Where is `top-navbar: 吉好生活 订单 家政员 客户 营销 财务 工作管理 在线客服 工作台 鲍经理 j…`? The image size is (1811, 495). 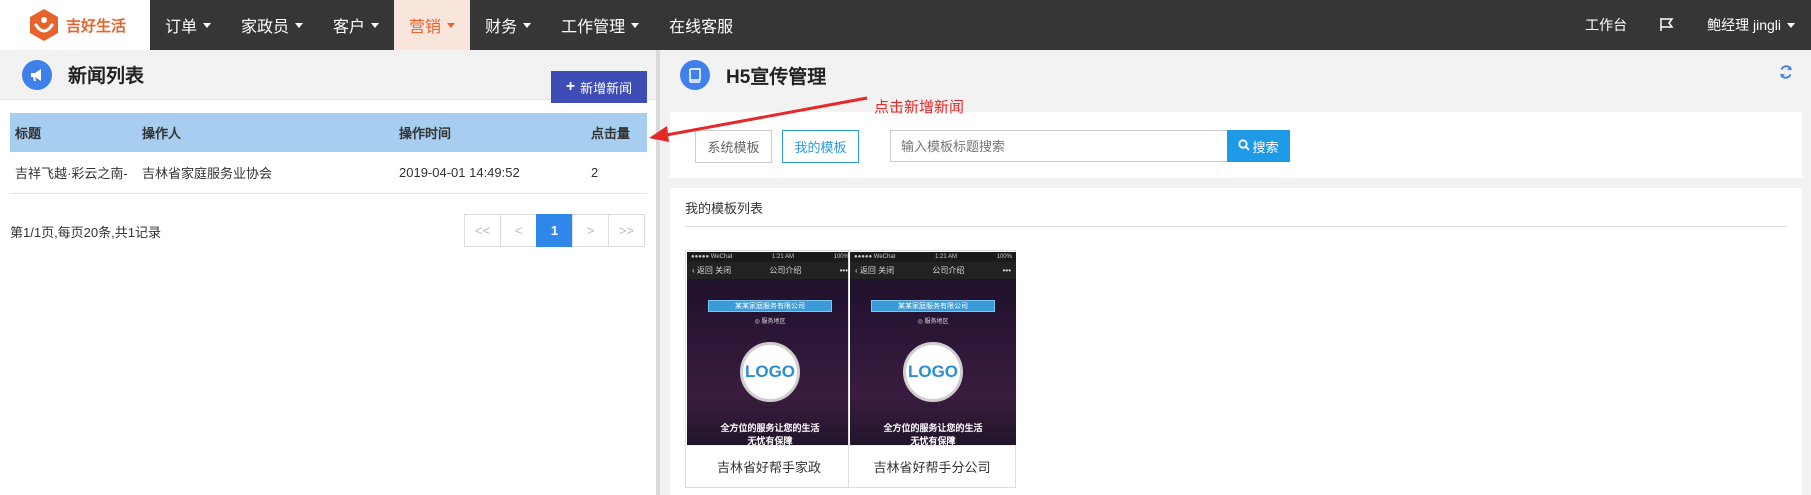 top-navbar: 吉好生活 订单 家政员 客户 营销 财务 工作管理 在线客服 工作台 鲍经理 j… is located at coordinates (905, 25).